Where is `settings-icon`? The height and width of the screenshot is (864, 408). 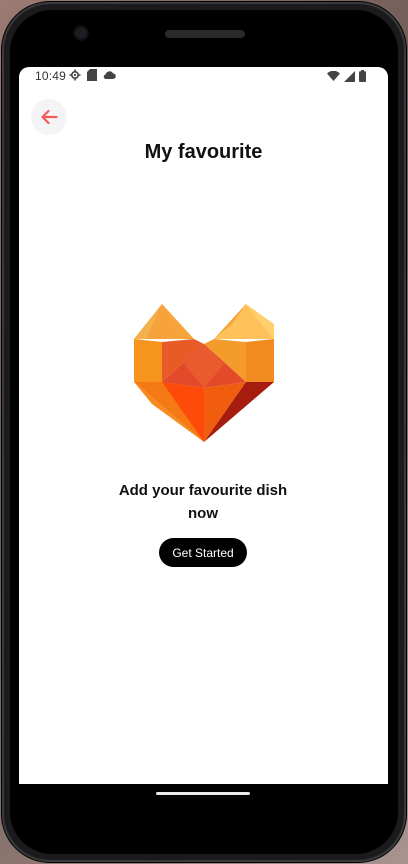
settings-icon is located at coordinates (75, 75).